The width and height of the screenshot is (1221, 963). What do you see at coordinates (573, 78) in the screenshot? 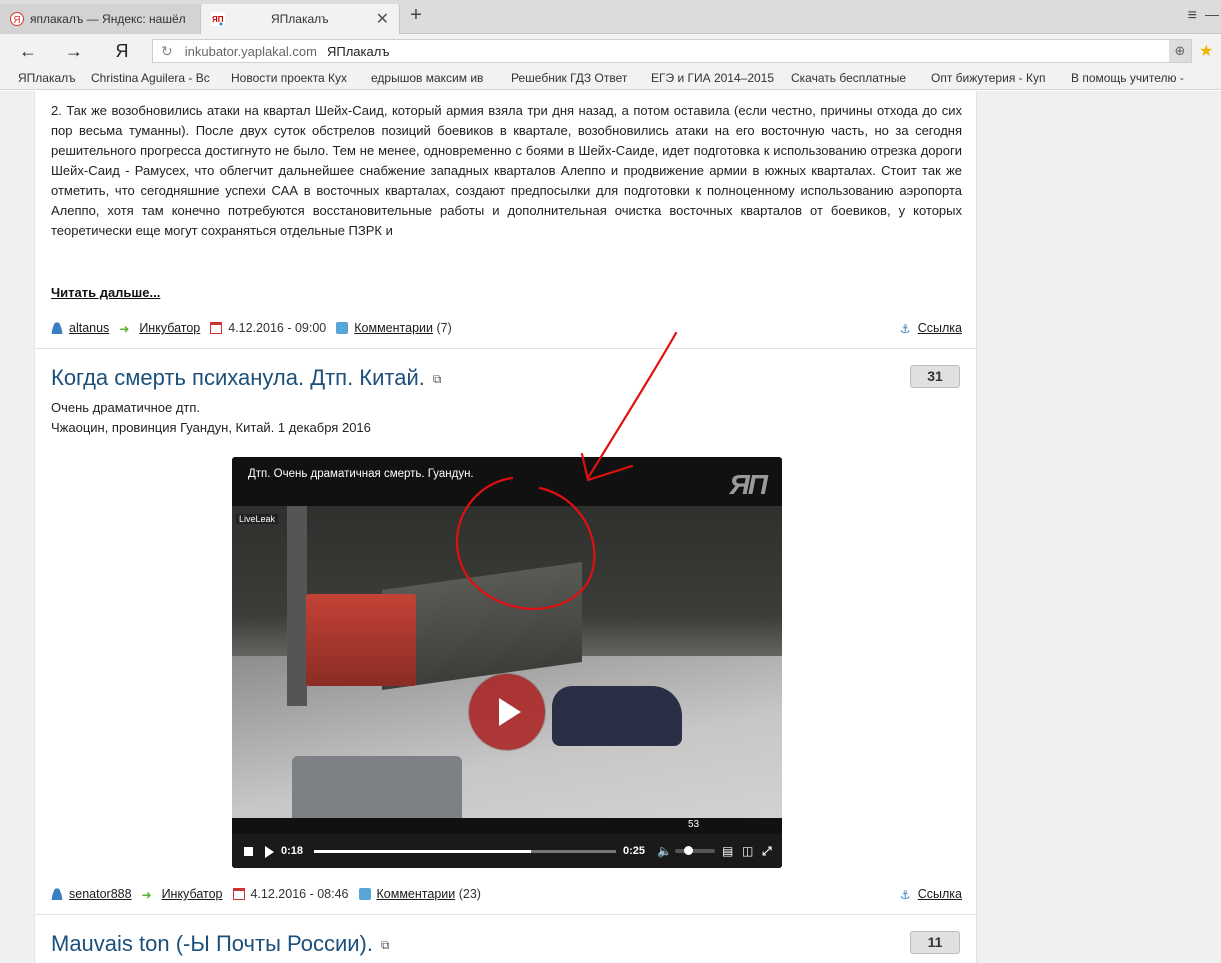
I see `bookmark-item: Решебник ГДЗ Ответ` at bounding box center [573, 78].